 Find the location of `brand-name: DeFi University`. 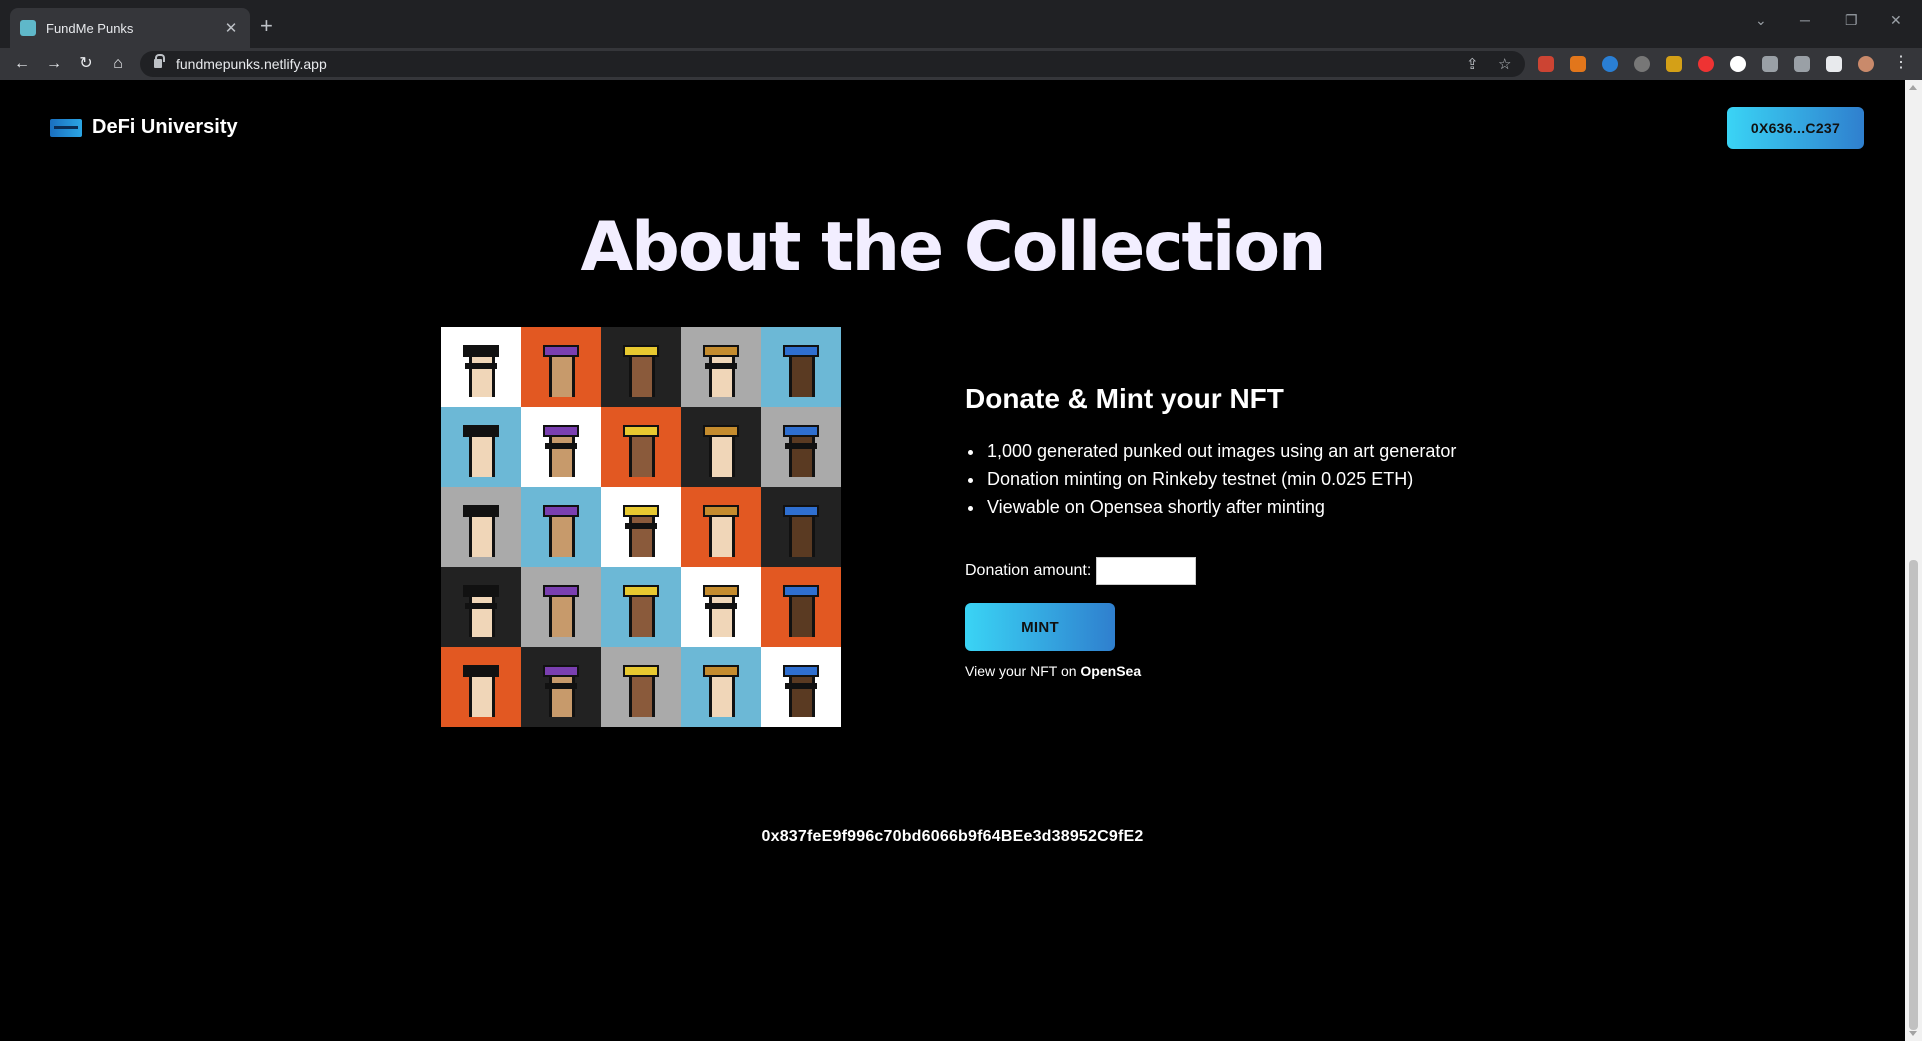

brand-name: DeFi University is located at coordinates (165, 127).